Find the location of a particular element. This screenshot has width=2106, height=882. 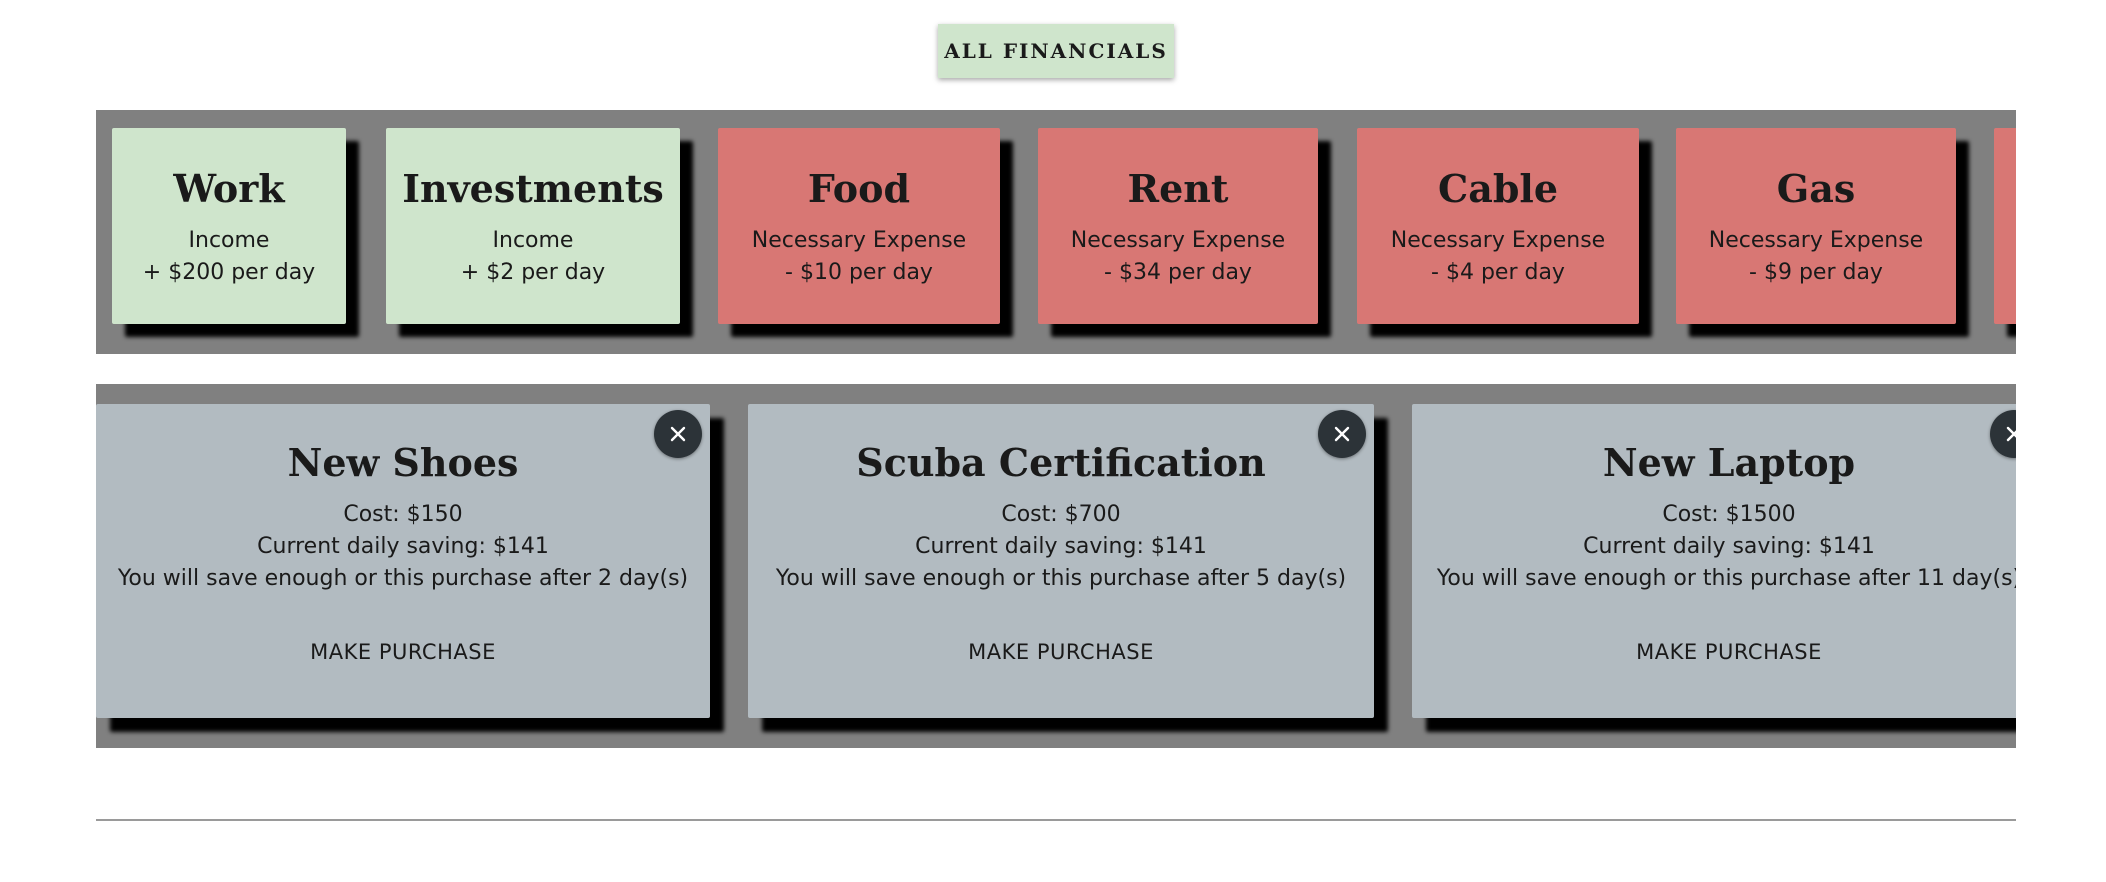

financial-card-rent: Rent Necessary Expense - $34 per day is located at coordinates (1178, 226).